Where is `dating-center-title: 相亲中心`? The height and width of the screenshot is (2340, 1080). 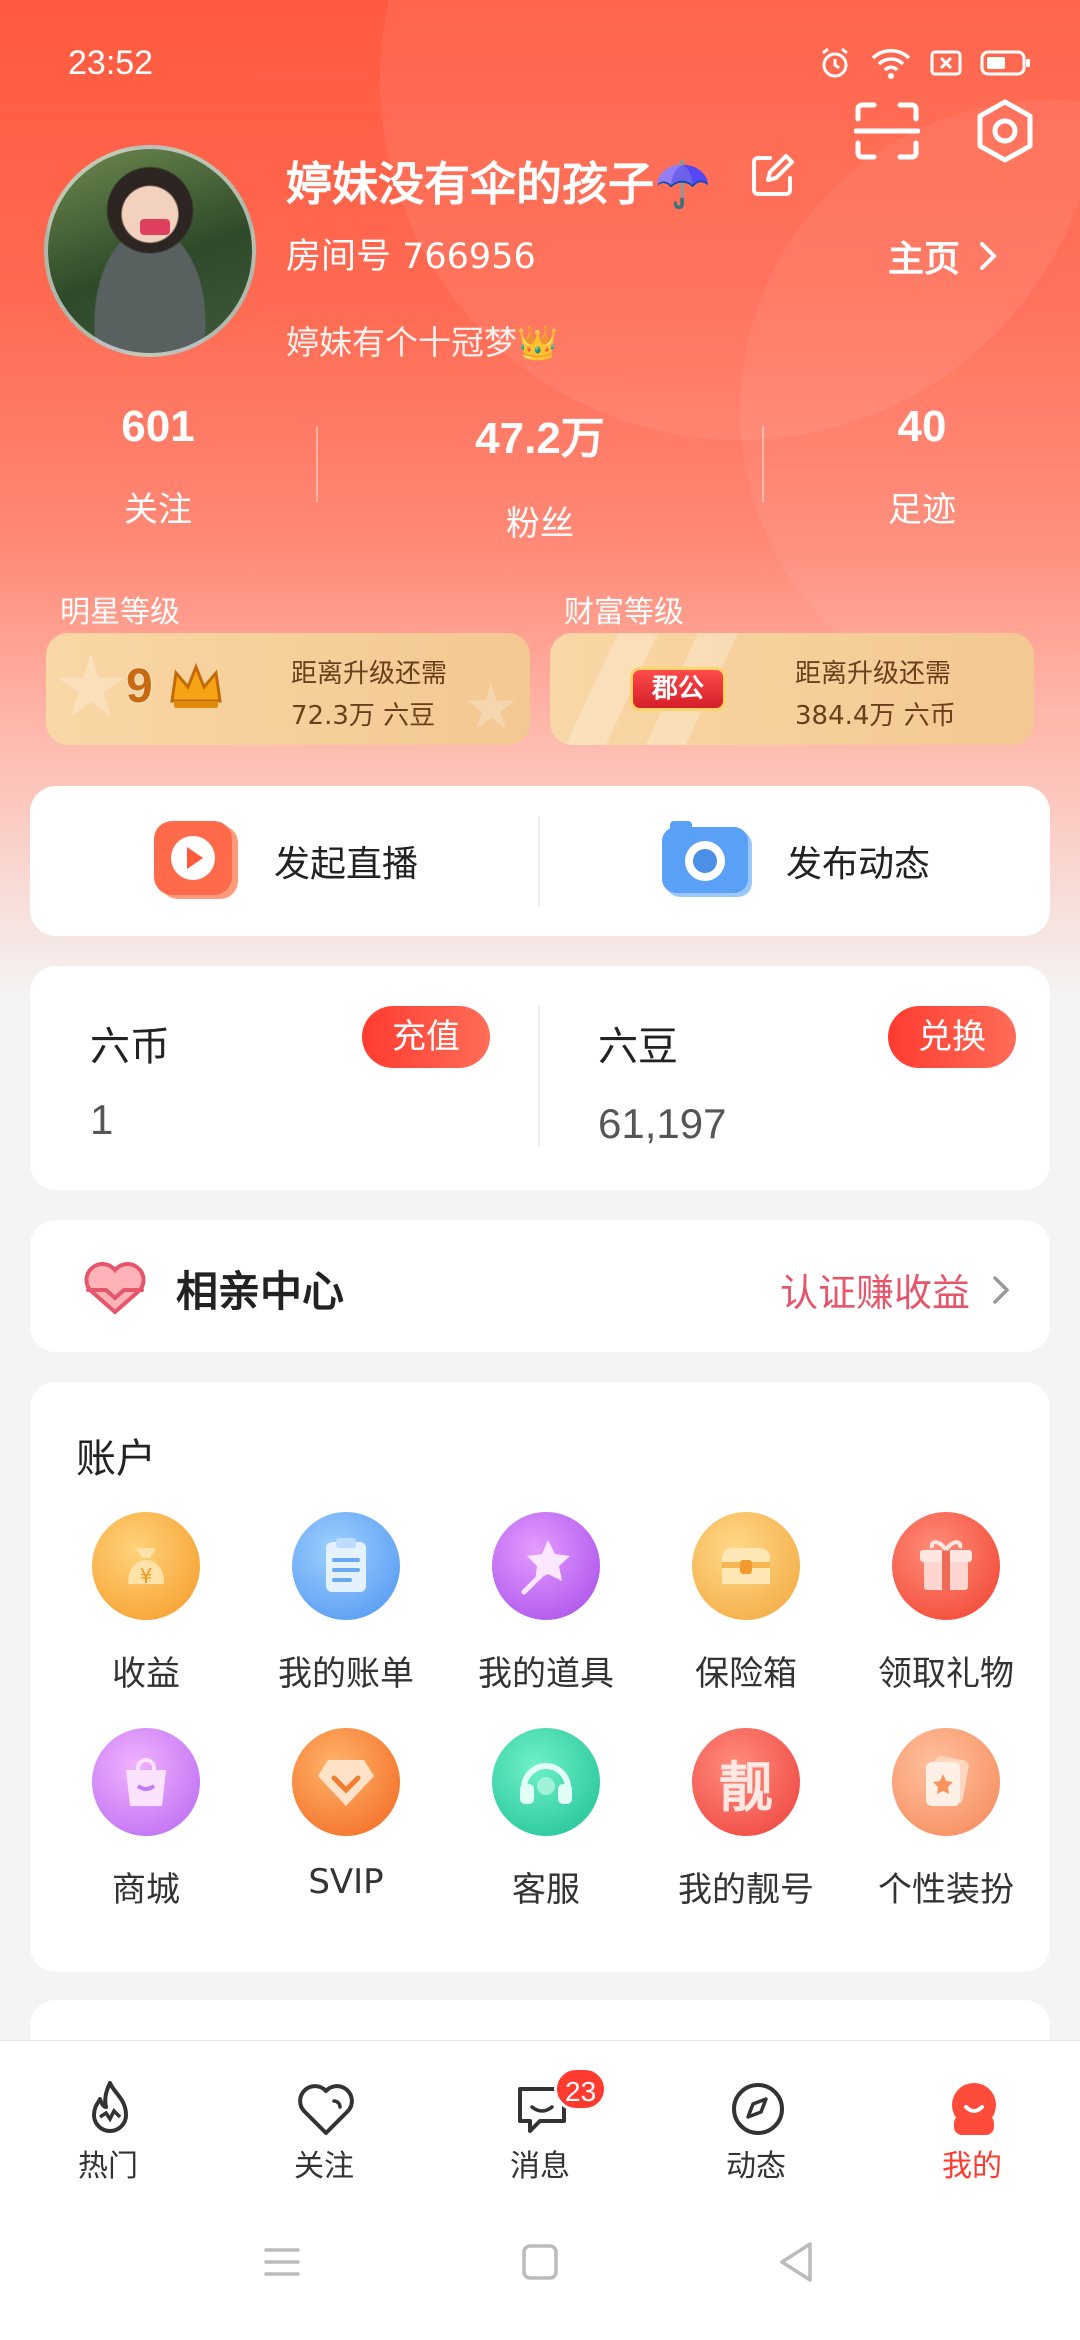
dating-center-title: 相亲中心 is located at coordinates (260, 1291).